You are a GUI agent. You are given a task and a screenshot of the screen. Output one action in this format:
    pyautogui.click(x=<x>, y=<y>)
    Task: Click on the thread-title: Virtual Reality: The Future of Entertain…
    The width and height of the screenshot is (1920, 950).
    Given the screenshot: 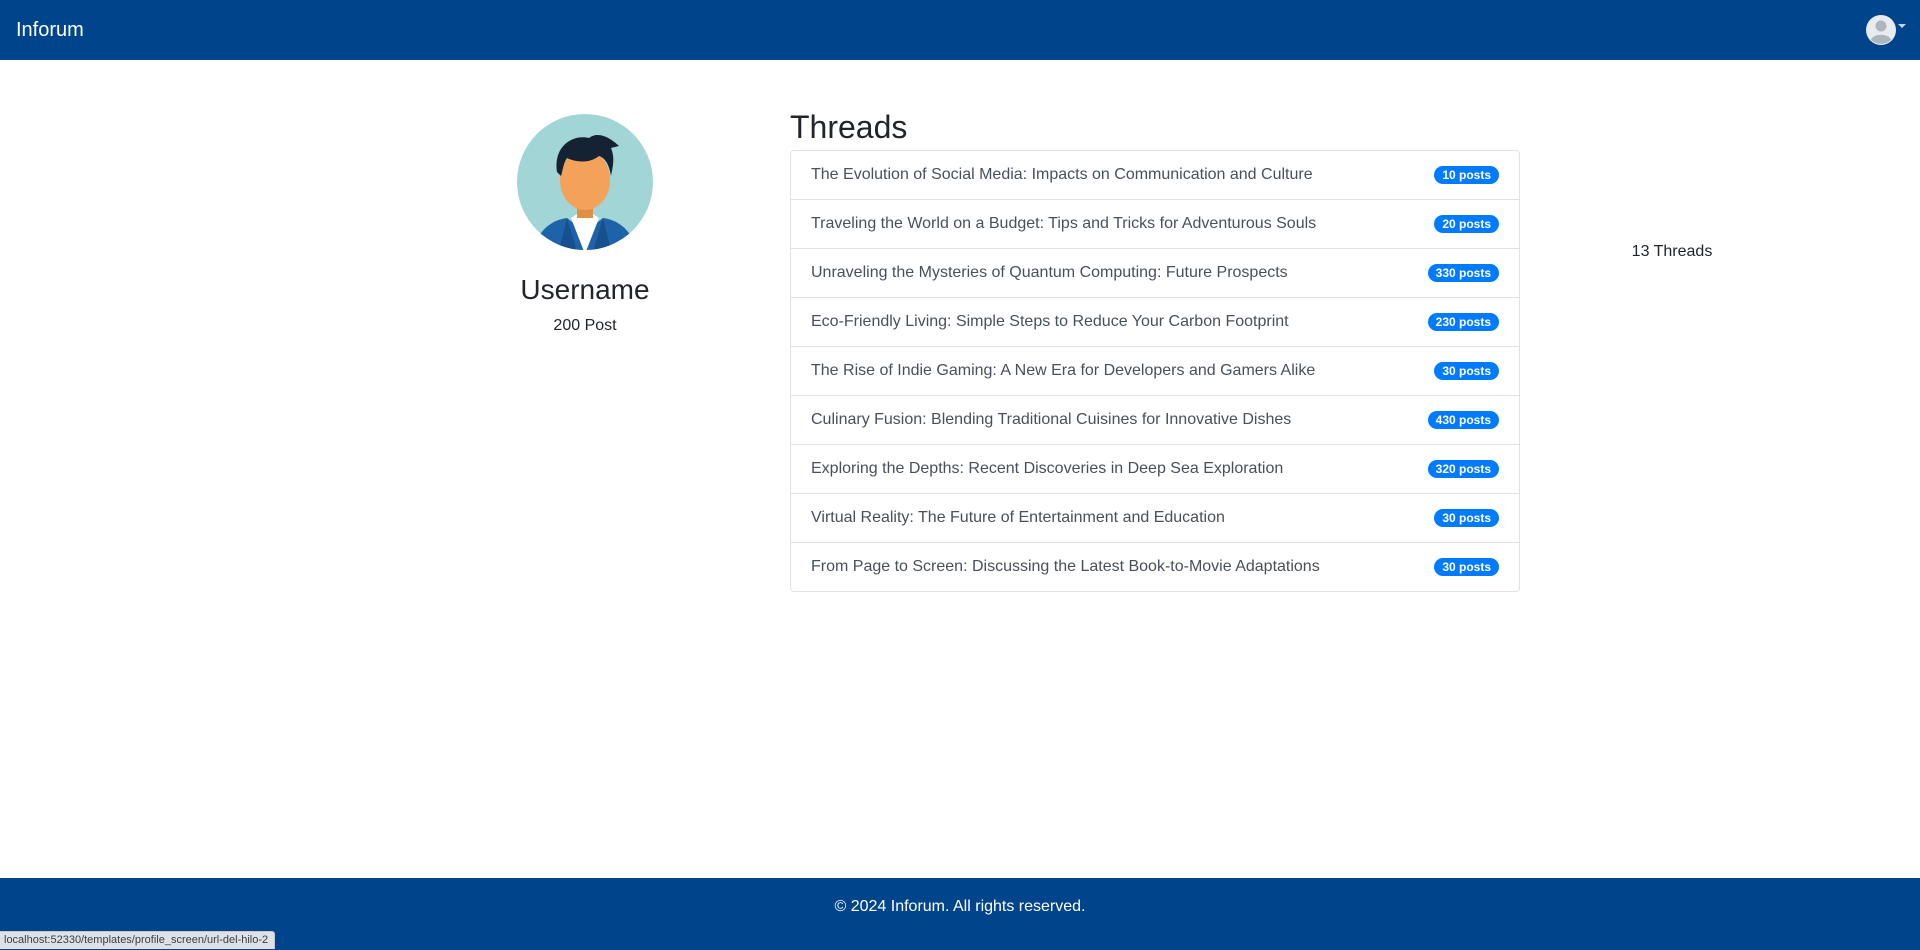 What is the action you would take?
    pyautogui.click(x=1018, y=517)
    